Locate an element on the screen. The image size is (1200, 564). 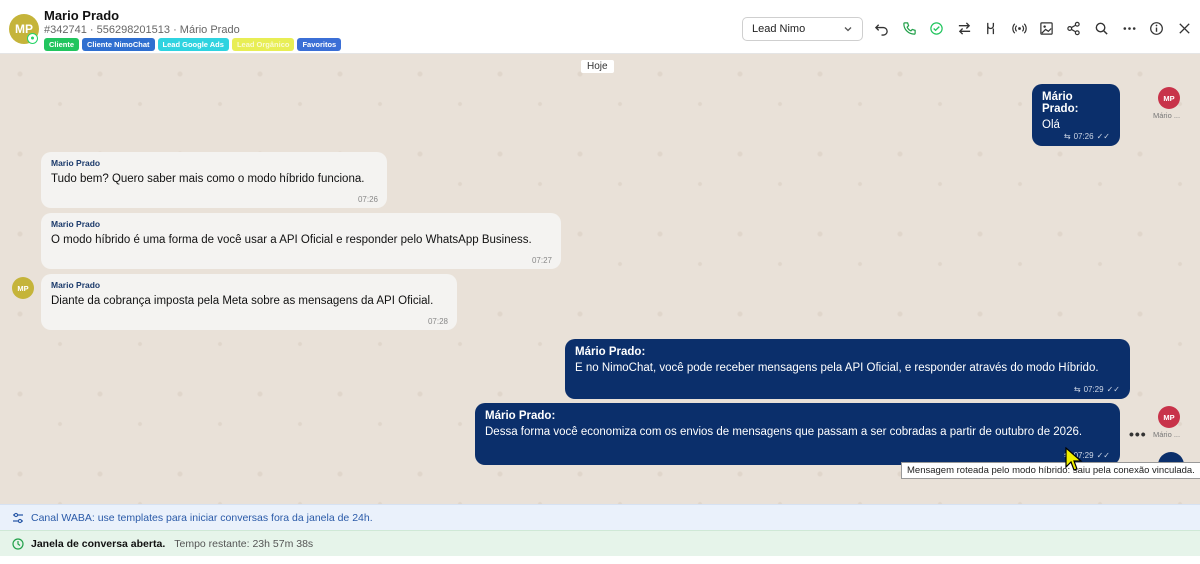
tag-cliente: Cliente is located at coordinates (62, 44).